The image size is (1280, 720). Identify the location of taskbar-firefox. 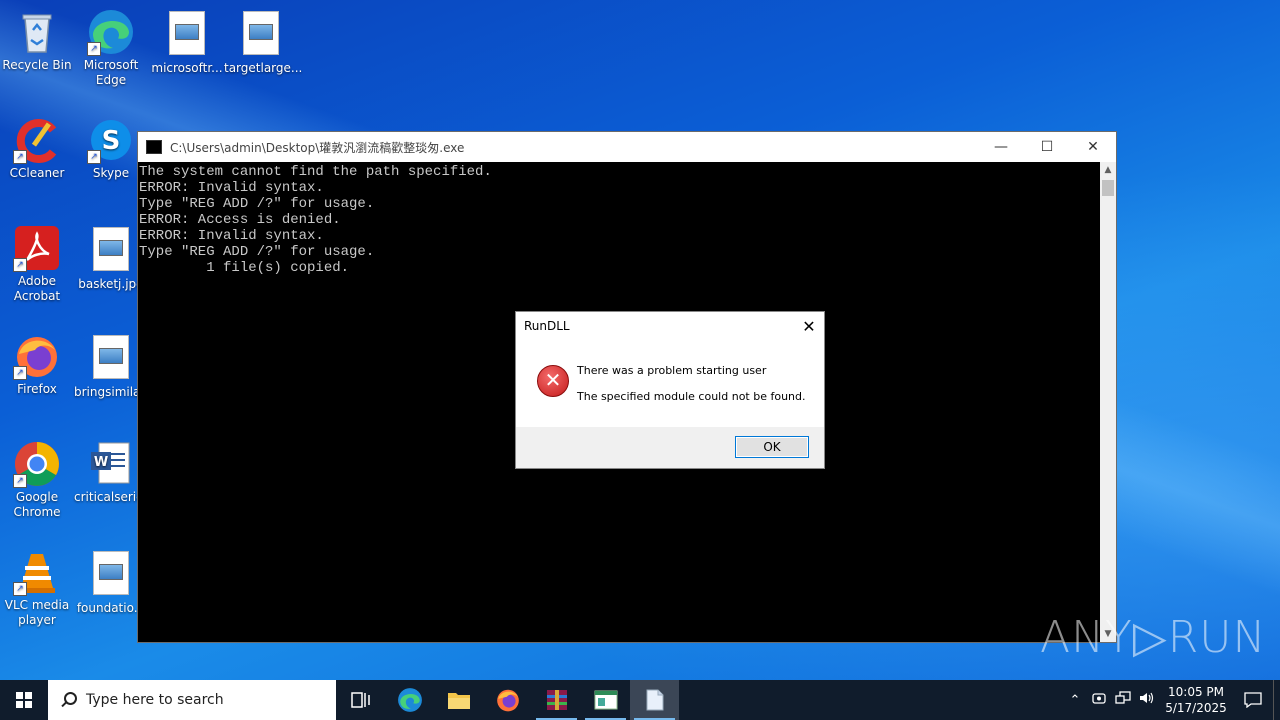
(507, 700).